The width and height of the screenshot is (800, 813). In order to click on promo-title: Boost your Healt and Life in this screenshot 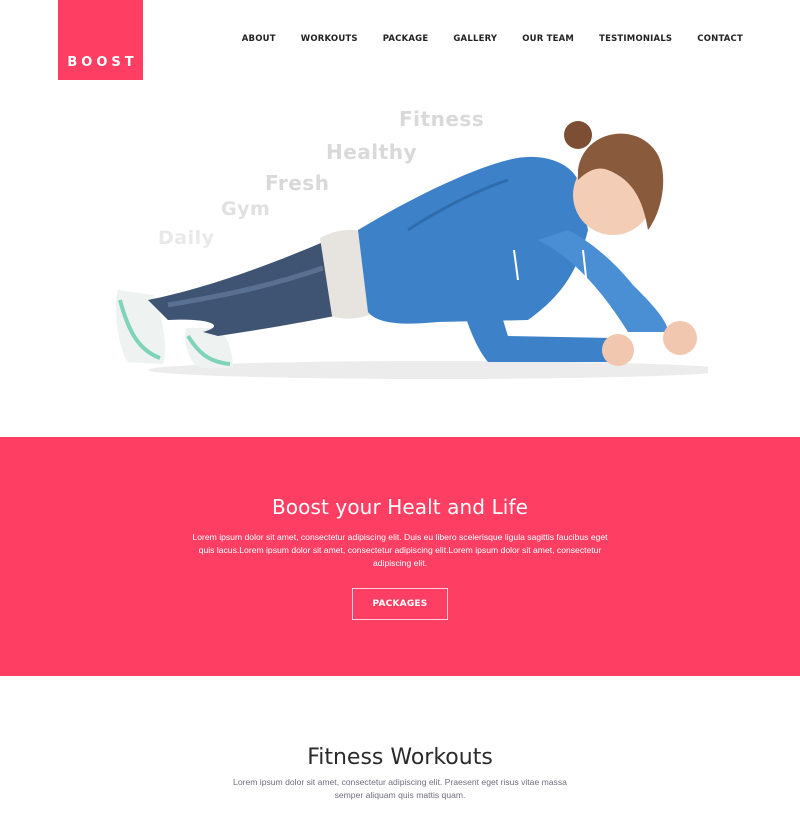, I will do `click(400, 507)`.